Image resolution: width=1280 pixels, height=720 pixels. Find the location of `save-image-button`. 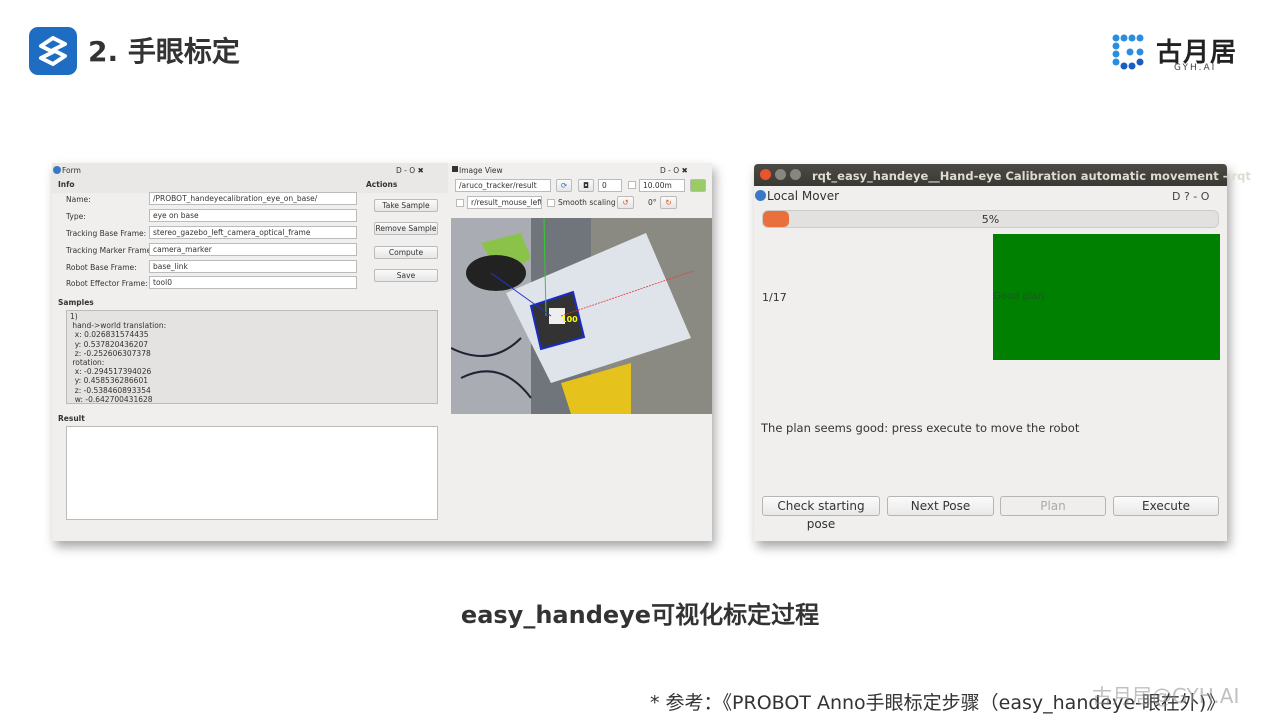

save-image-button is located at coordinates (698, 185).